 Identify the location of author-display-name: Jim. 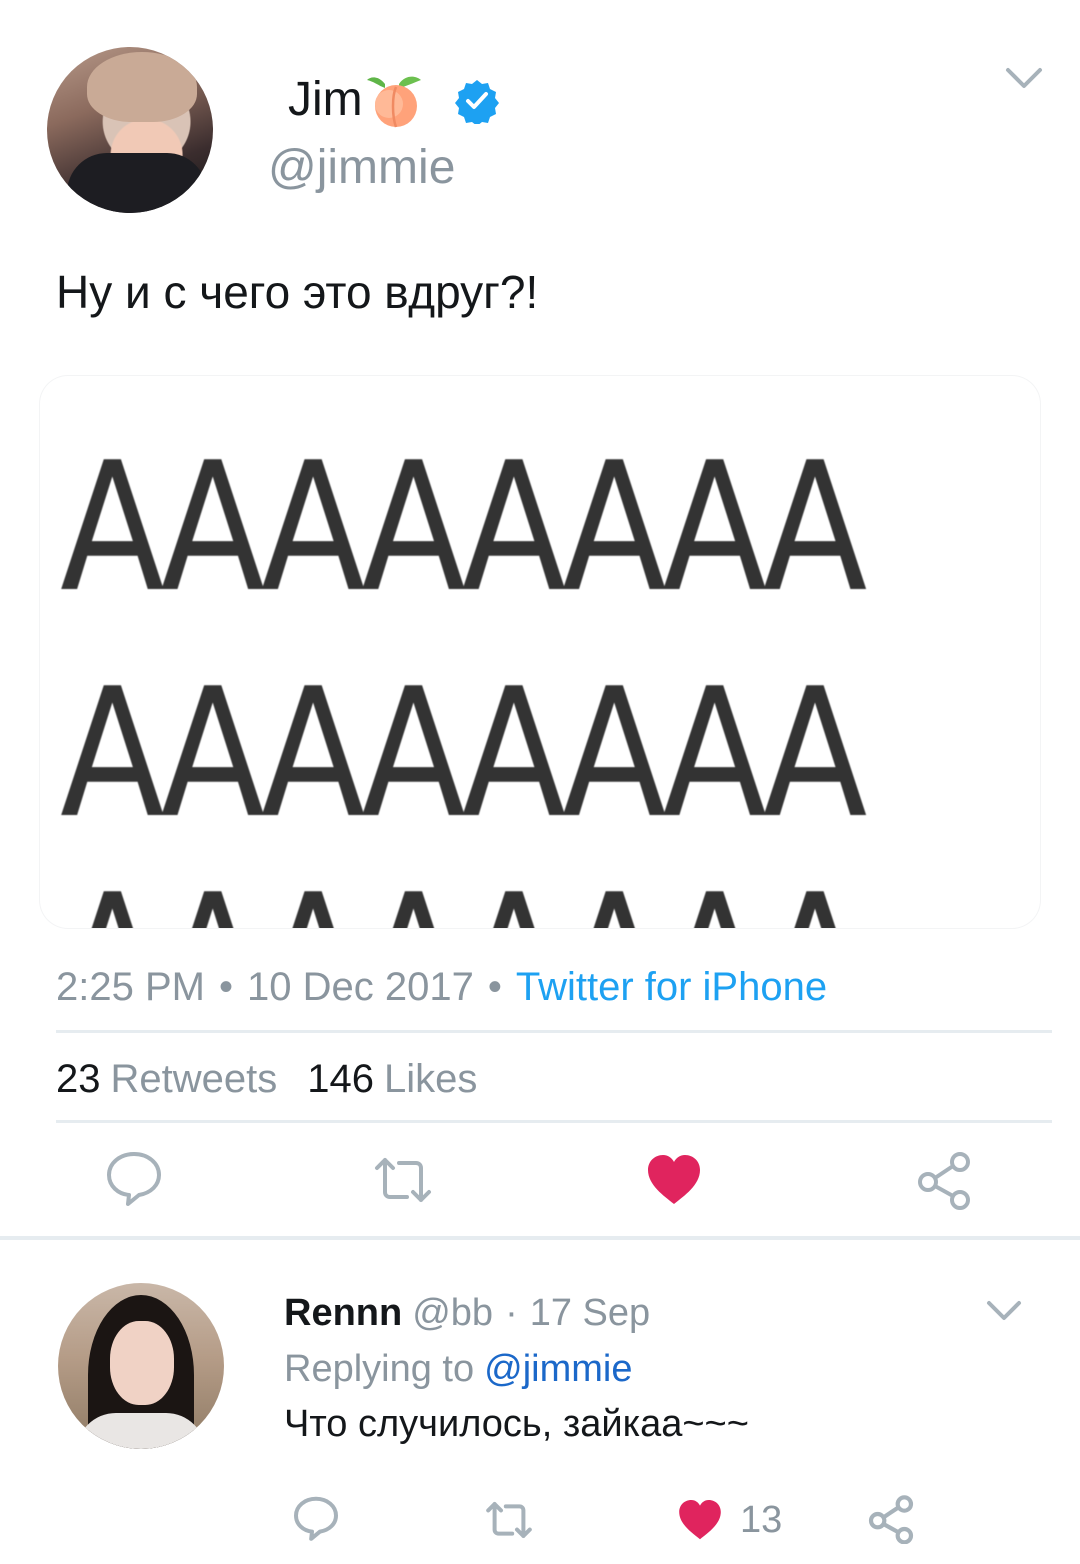
(357, 100).